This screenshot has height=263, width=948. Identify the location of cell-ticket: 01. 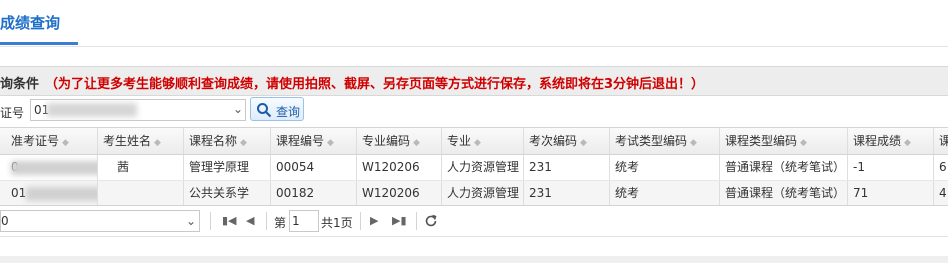
(52, 193).